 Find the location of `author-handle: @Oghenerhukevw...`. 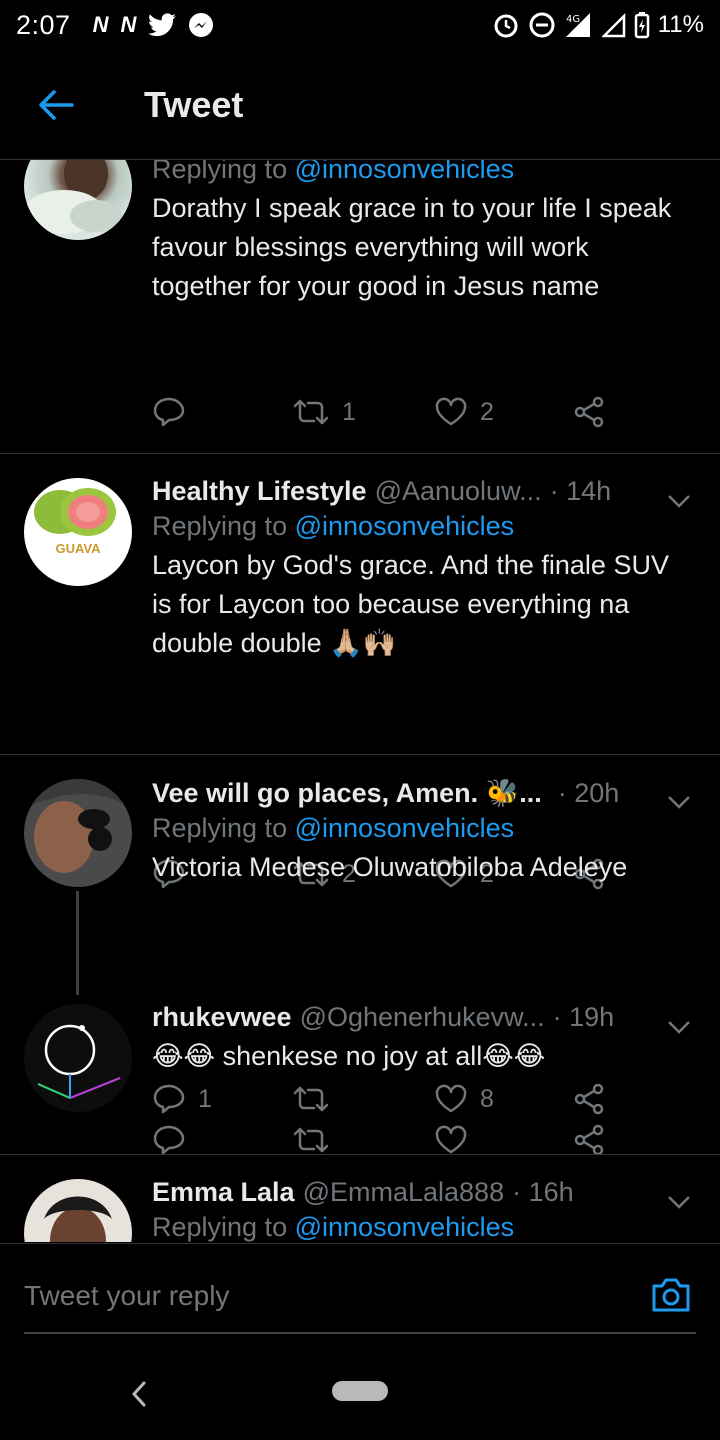

author-handle: @Oghenerhukevw... is located at coordinates (422, 1017).